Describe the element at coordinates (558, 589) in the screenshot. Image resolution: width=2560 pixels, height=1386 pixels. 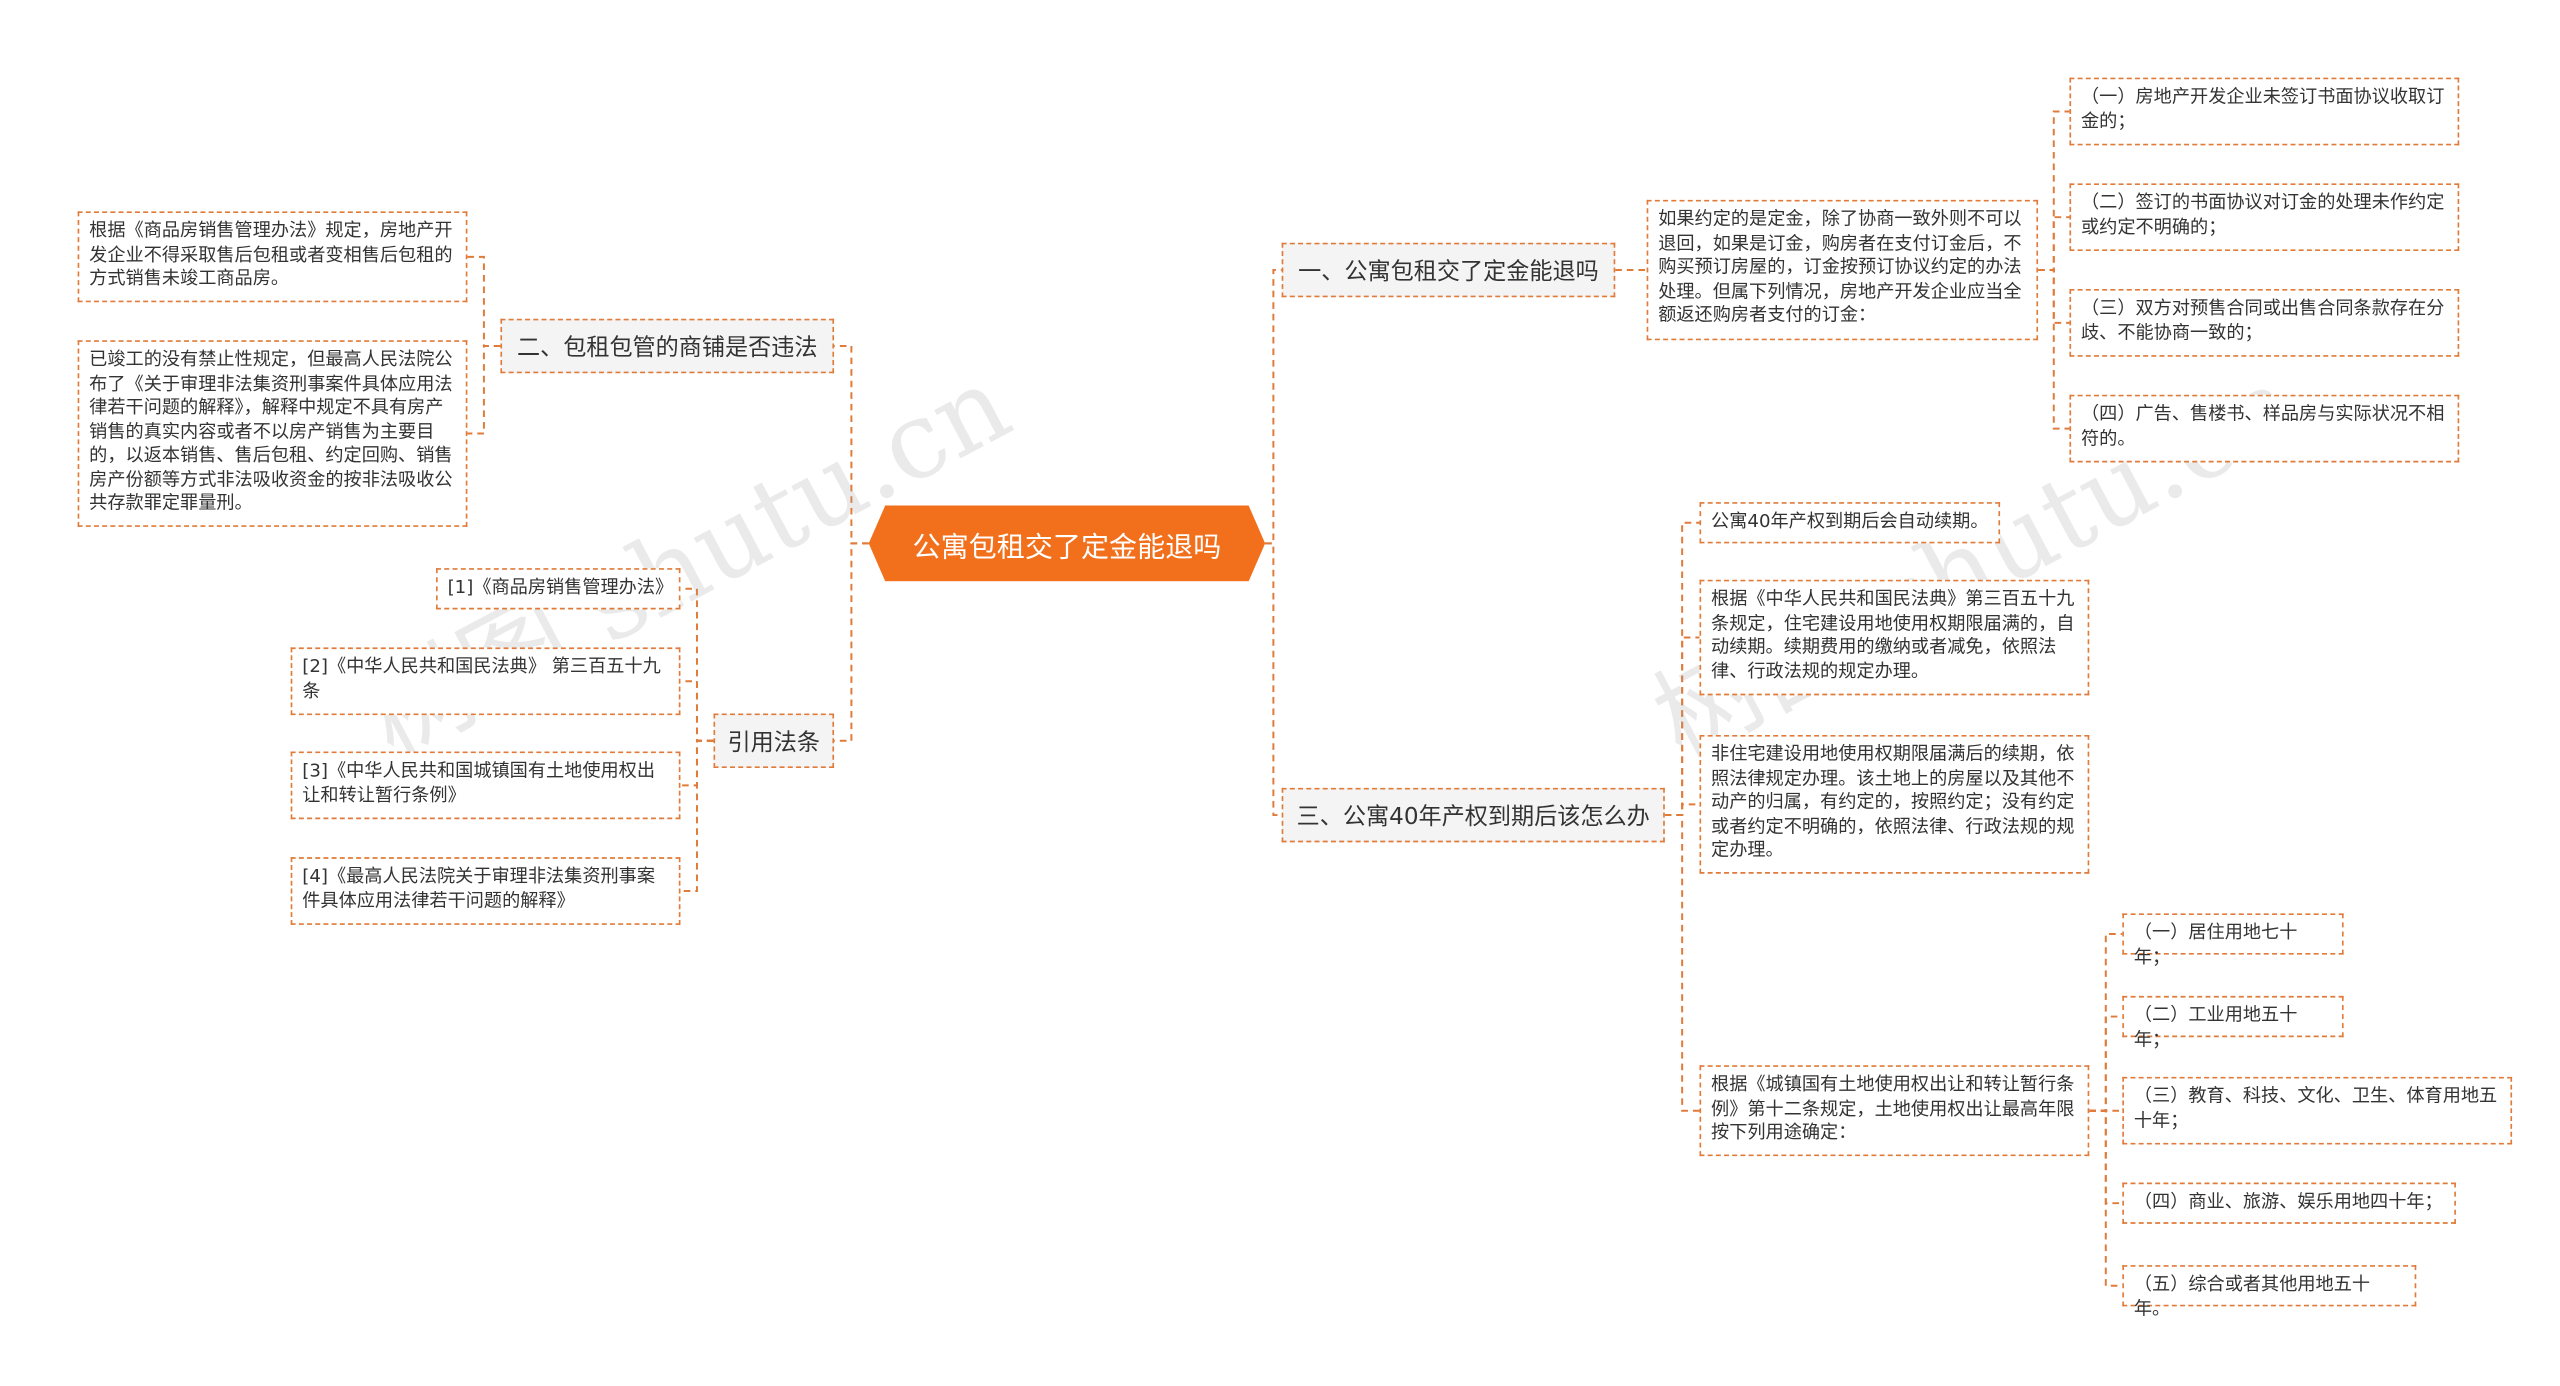
I see `citation-1: [1]《商品房销售管理办法》` at that location.